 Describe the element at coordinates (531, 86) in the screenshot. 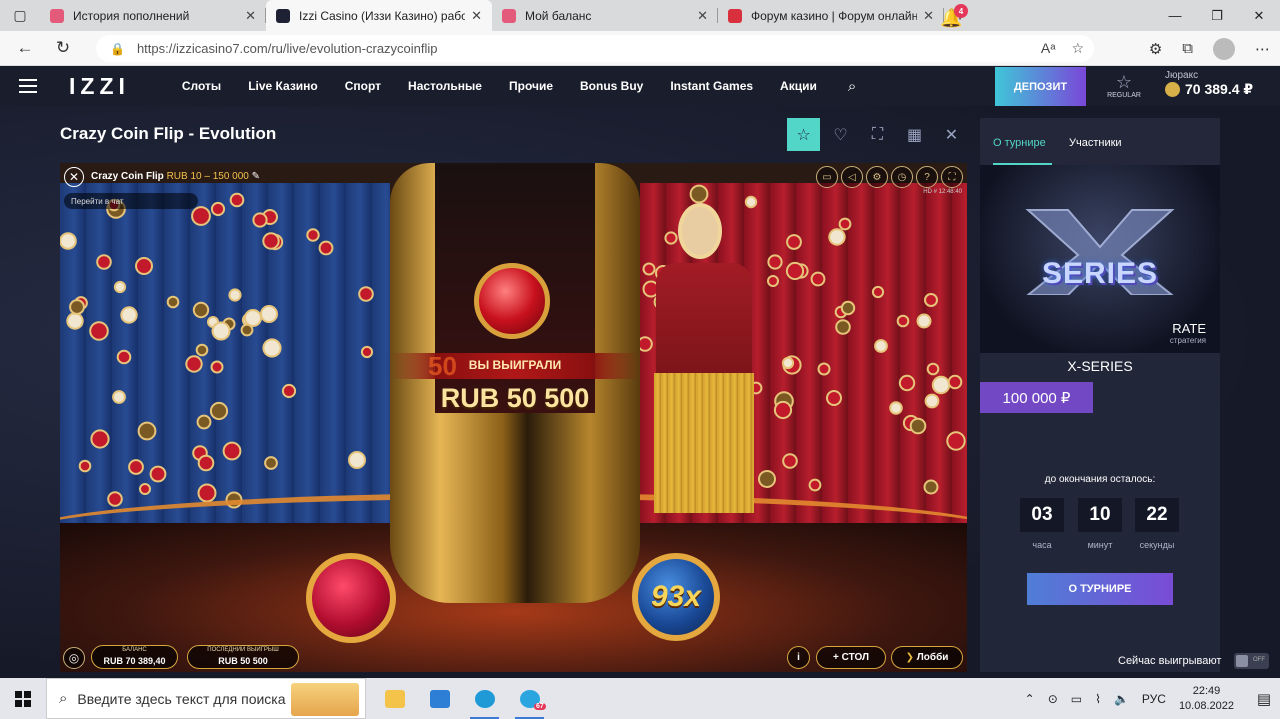

I see `nav-other: Прочие` at that location.